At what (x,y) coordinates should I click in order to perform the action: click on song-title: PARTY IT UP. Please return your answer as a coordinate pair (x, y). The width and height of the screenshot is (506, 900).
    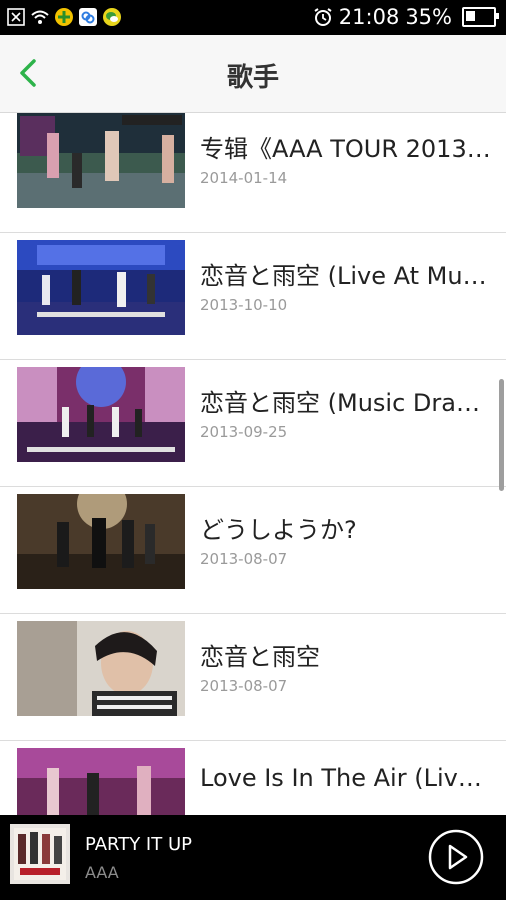
    Looking at the image, I should click on (138, 844).